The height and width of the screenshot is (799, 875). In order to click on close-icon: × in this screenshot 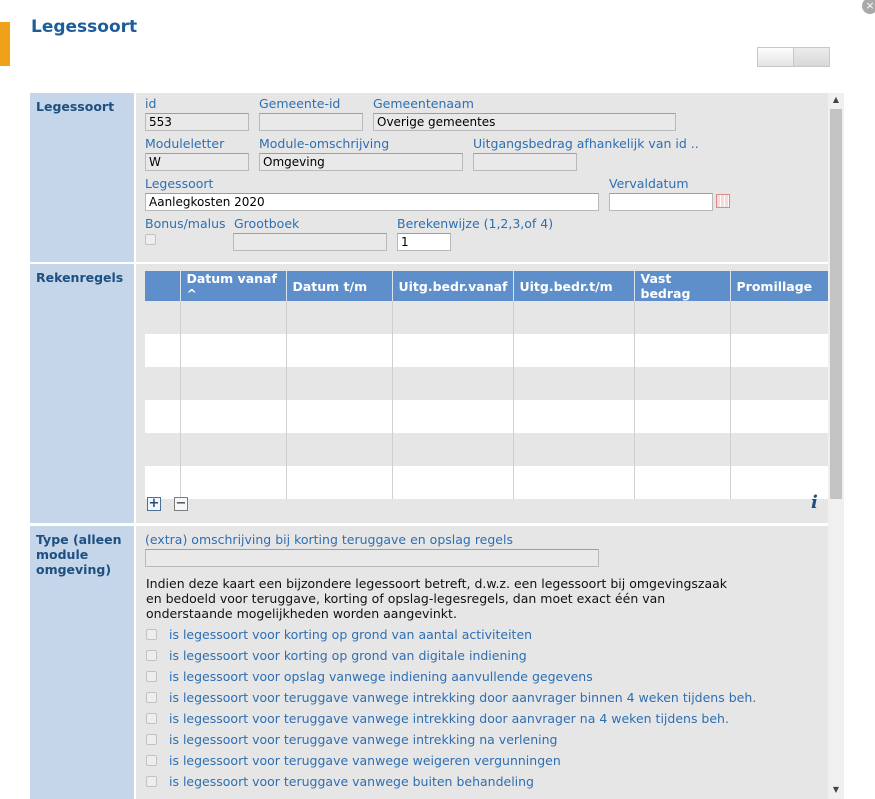, I will do `click(868, 7)`.